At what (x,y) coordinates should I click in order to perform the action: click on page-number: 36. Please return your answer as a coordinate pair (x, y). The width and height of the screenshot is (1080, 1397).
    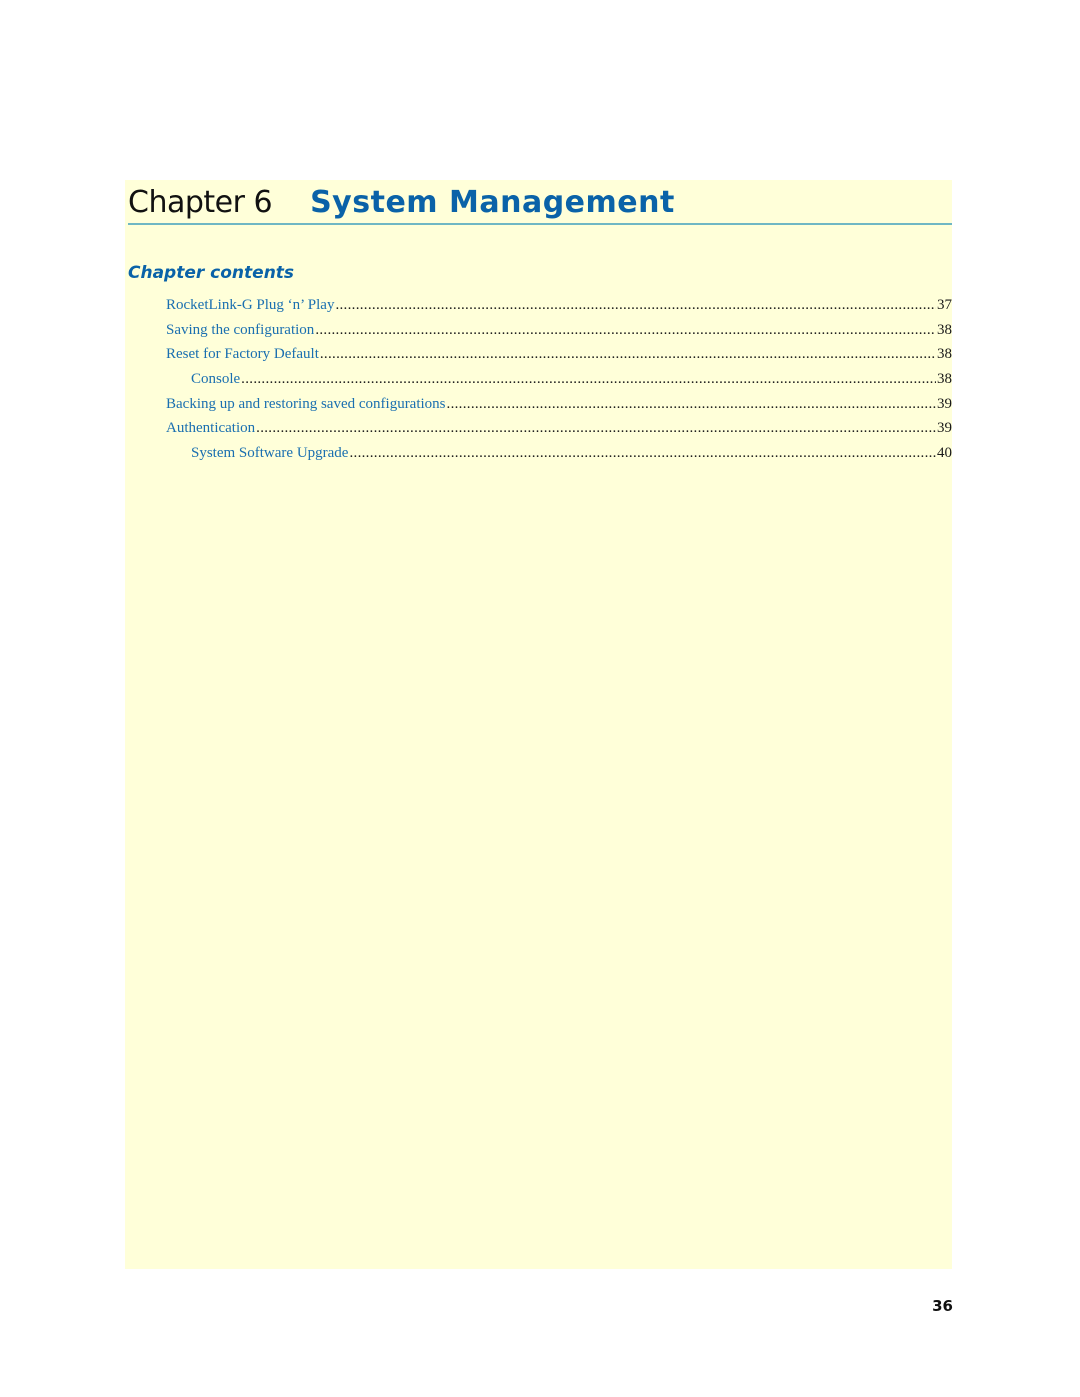
    Looking at the image, I should click on (942, 1306).